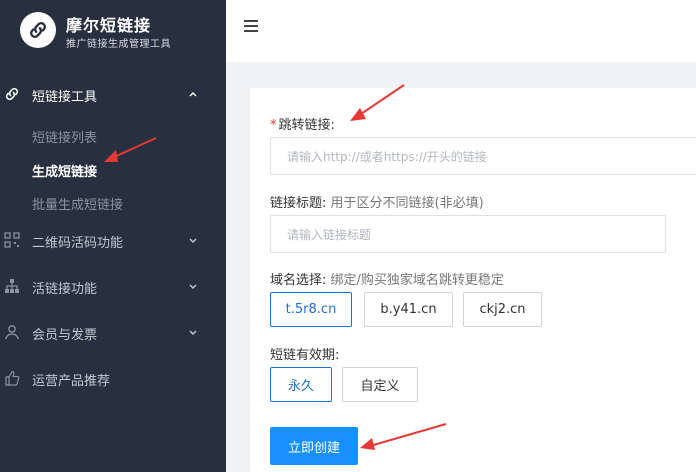 The image size is (696, 472). Describe the element at coordinates (77, 203) in the screenshot. I see `sidebar-subitem-batch-create: 批量生成短链接` at that location.